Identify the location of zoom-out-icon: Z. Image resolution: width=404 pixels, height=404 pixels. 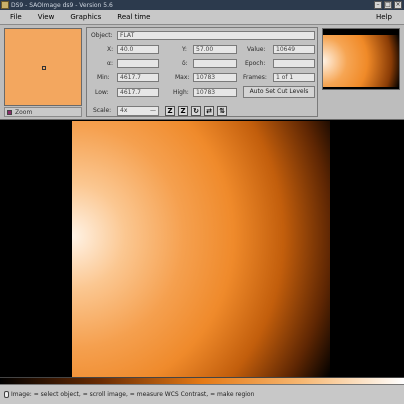
(183, 111).